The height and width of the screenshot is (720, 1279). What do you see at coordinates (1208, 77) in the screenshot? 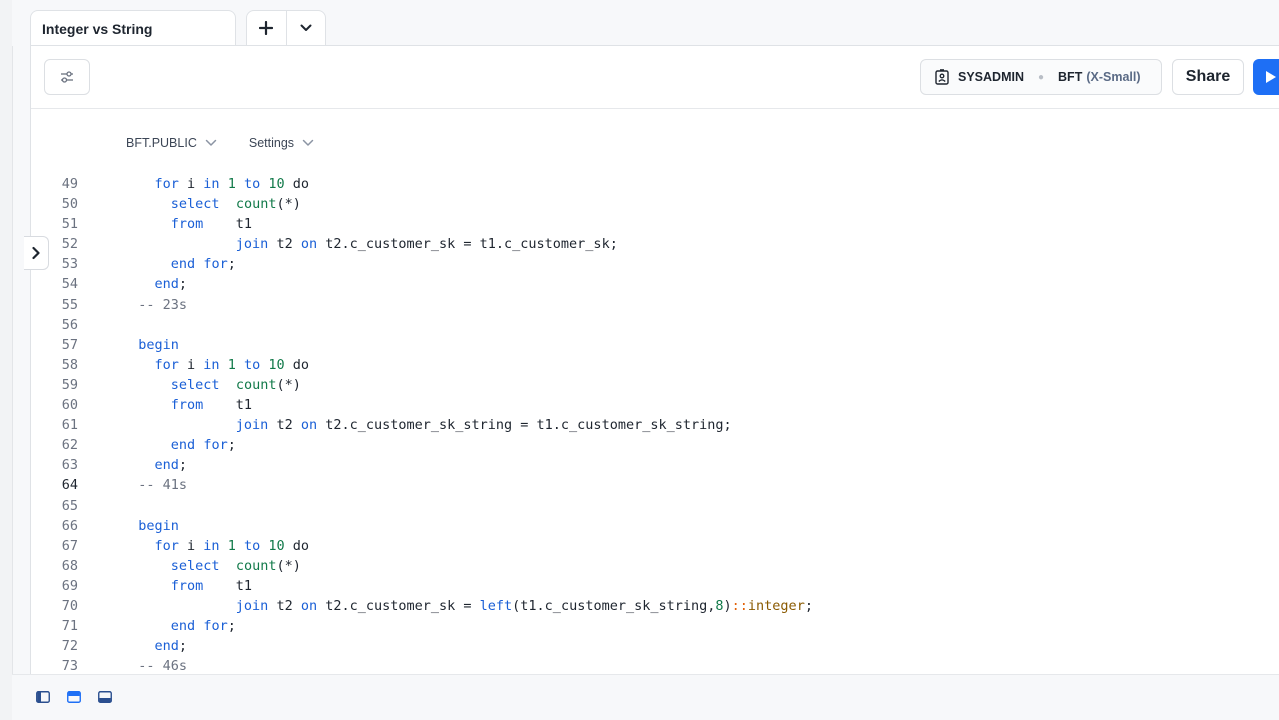
I see `share-button: Share` at bounding box center [1208, 77].